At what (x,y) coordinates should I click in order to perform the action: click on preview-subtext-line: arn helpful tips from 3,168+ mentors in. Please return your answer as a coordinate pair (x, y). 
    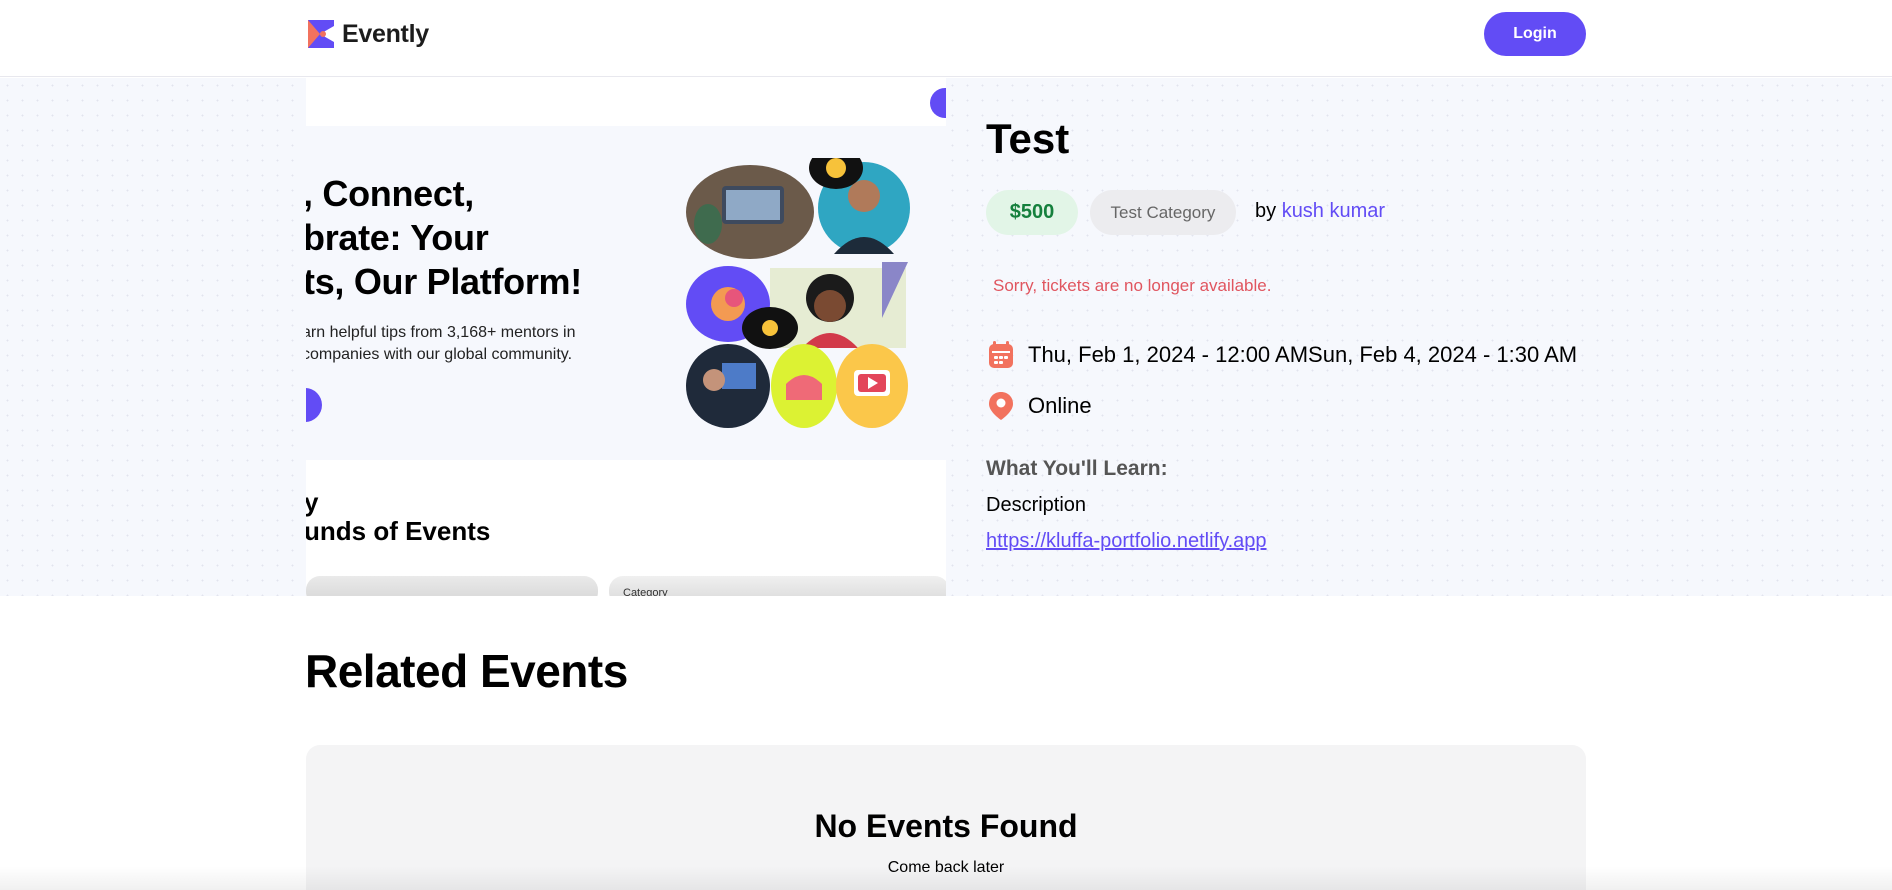
    Looking at the image, I should click on (441, 332).